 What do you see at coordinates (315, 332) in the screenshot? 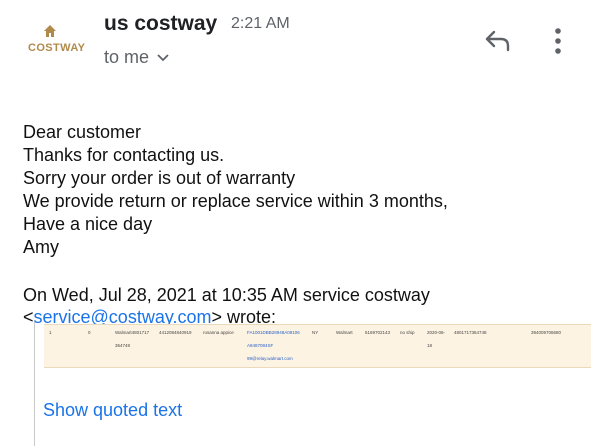
I see `table-cell: NY` at bounding box center [315, 332].